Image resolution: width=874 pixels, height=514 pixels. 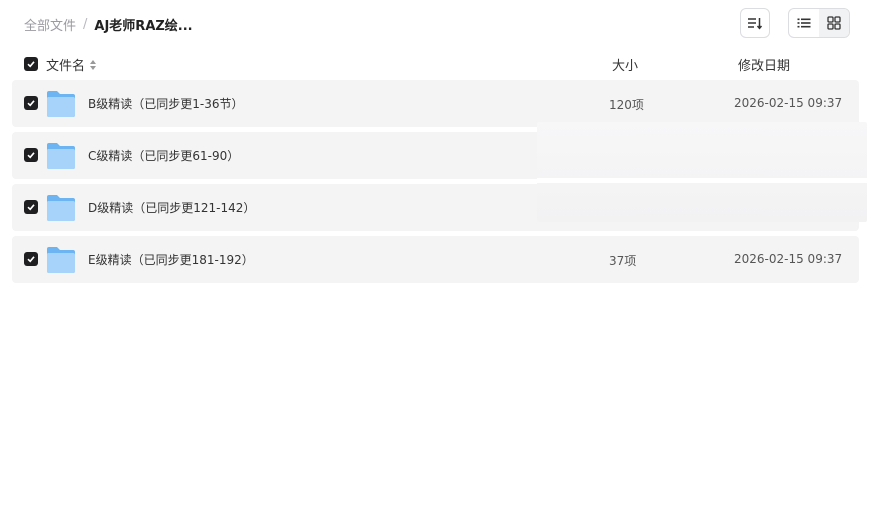 I want to click on column-name-header: 文件名, so click(x=71, y=64).